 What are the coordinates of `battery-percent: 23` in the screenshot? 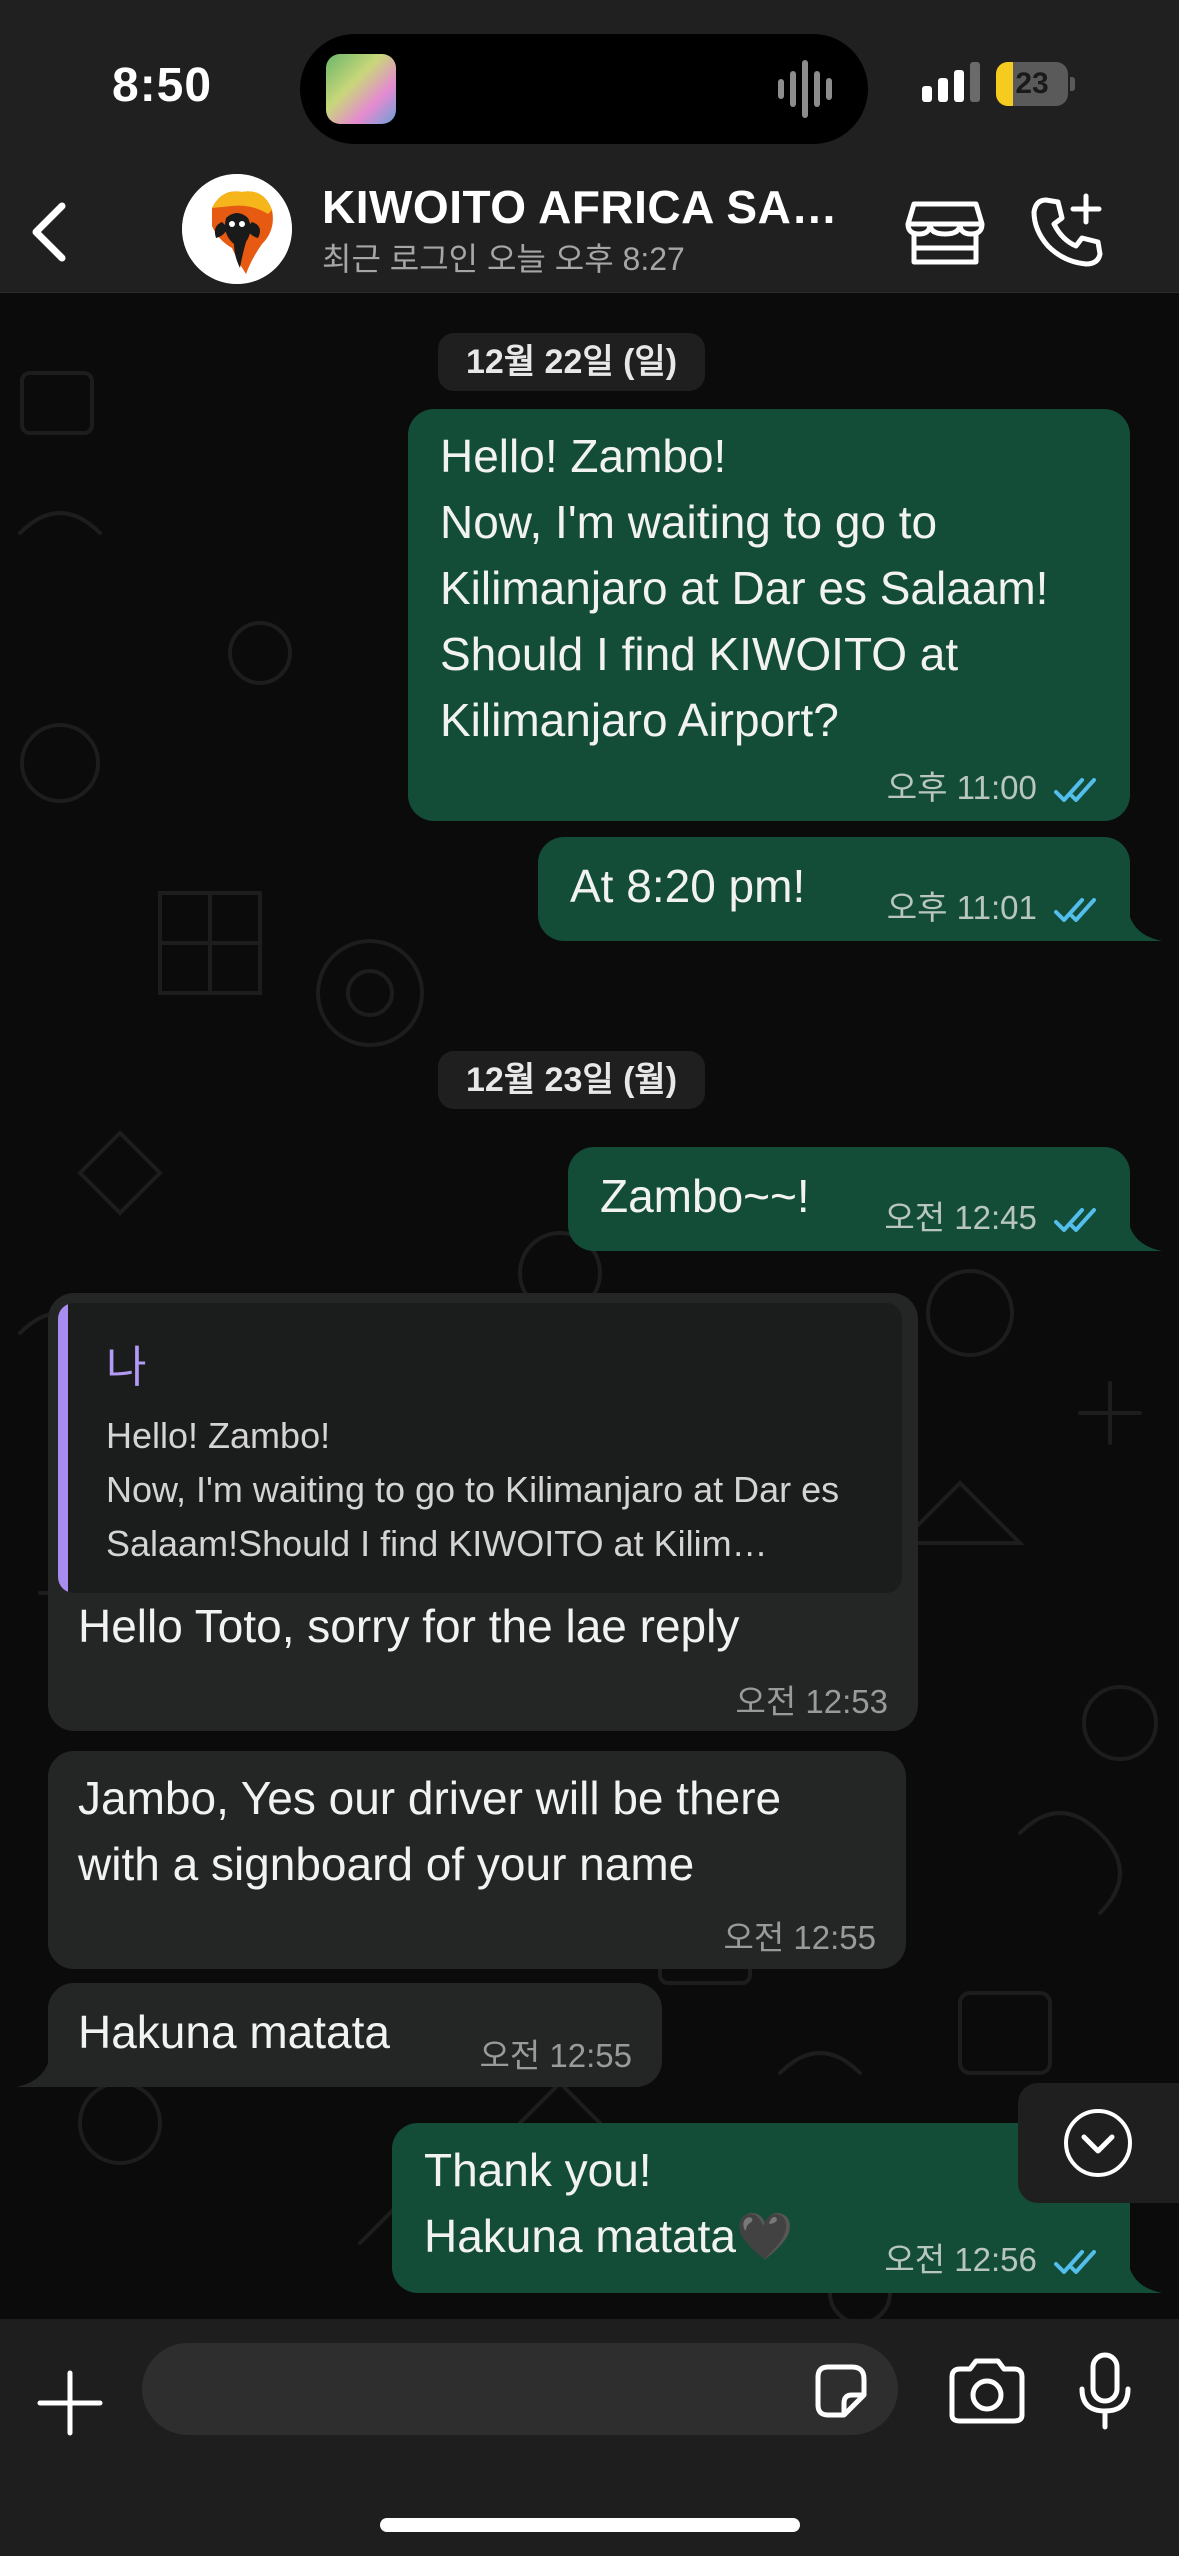 It's located at (1032, 83).